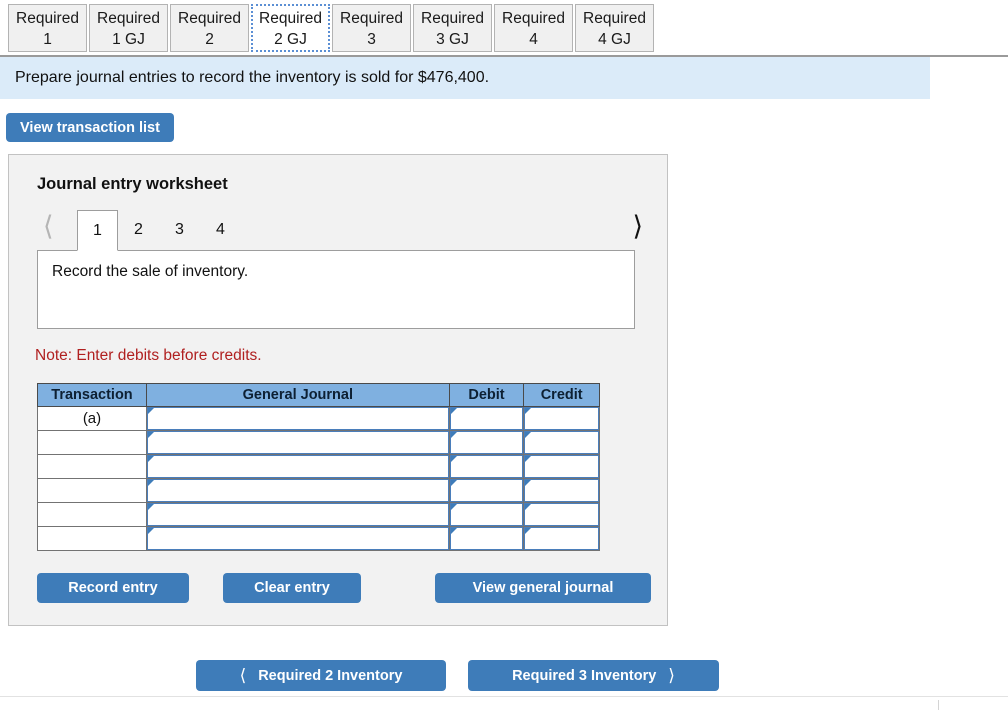 This screenshot has height=710, width=1008. Describe the element at coordinates (533, 28) in the screenshot. I see `requirement-tab-7: Required 4` at that location.